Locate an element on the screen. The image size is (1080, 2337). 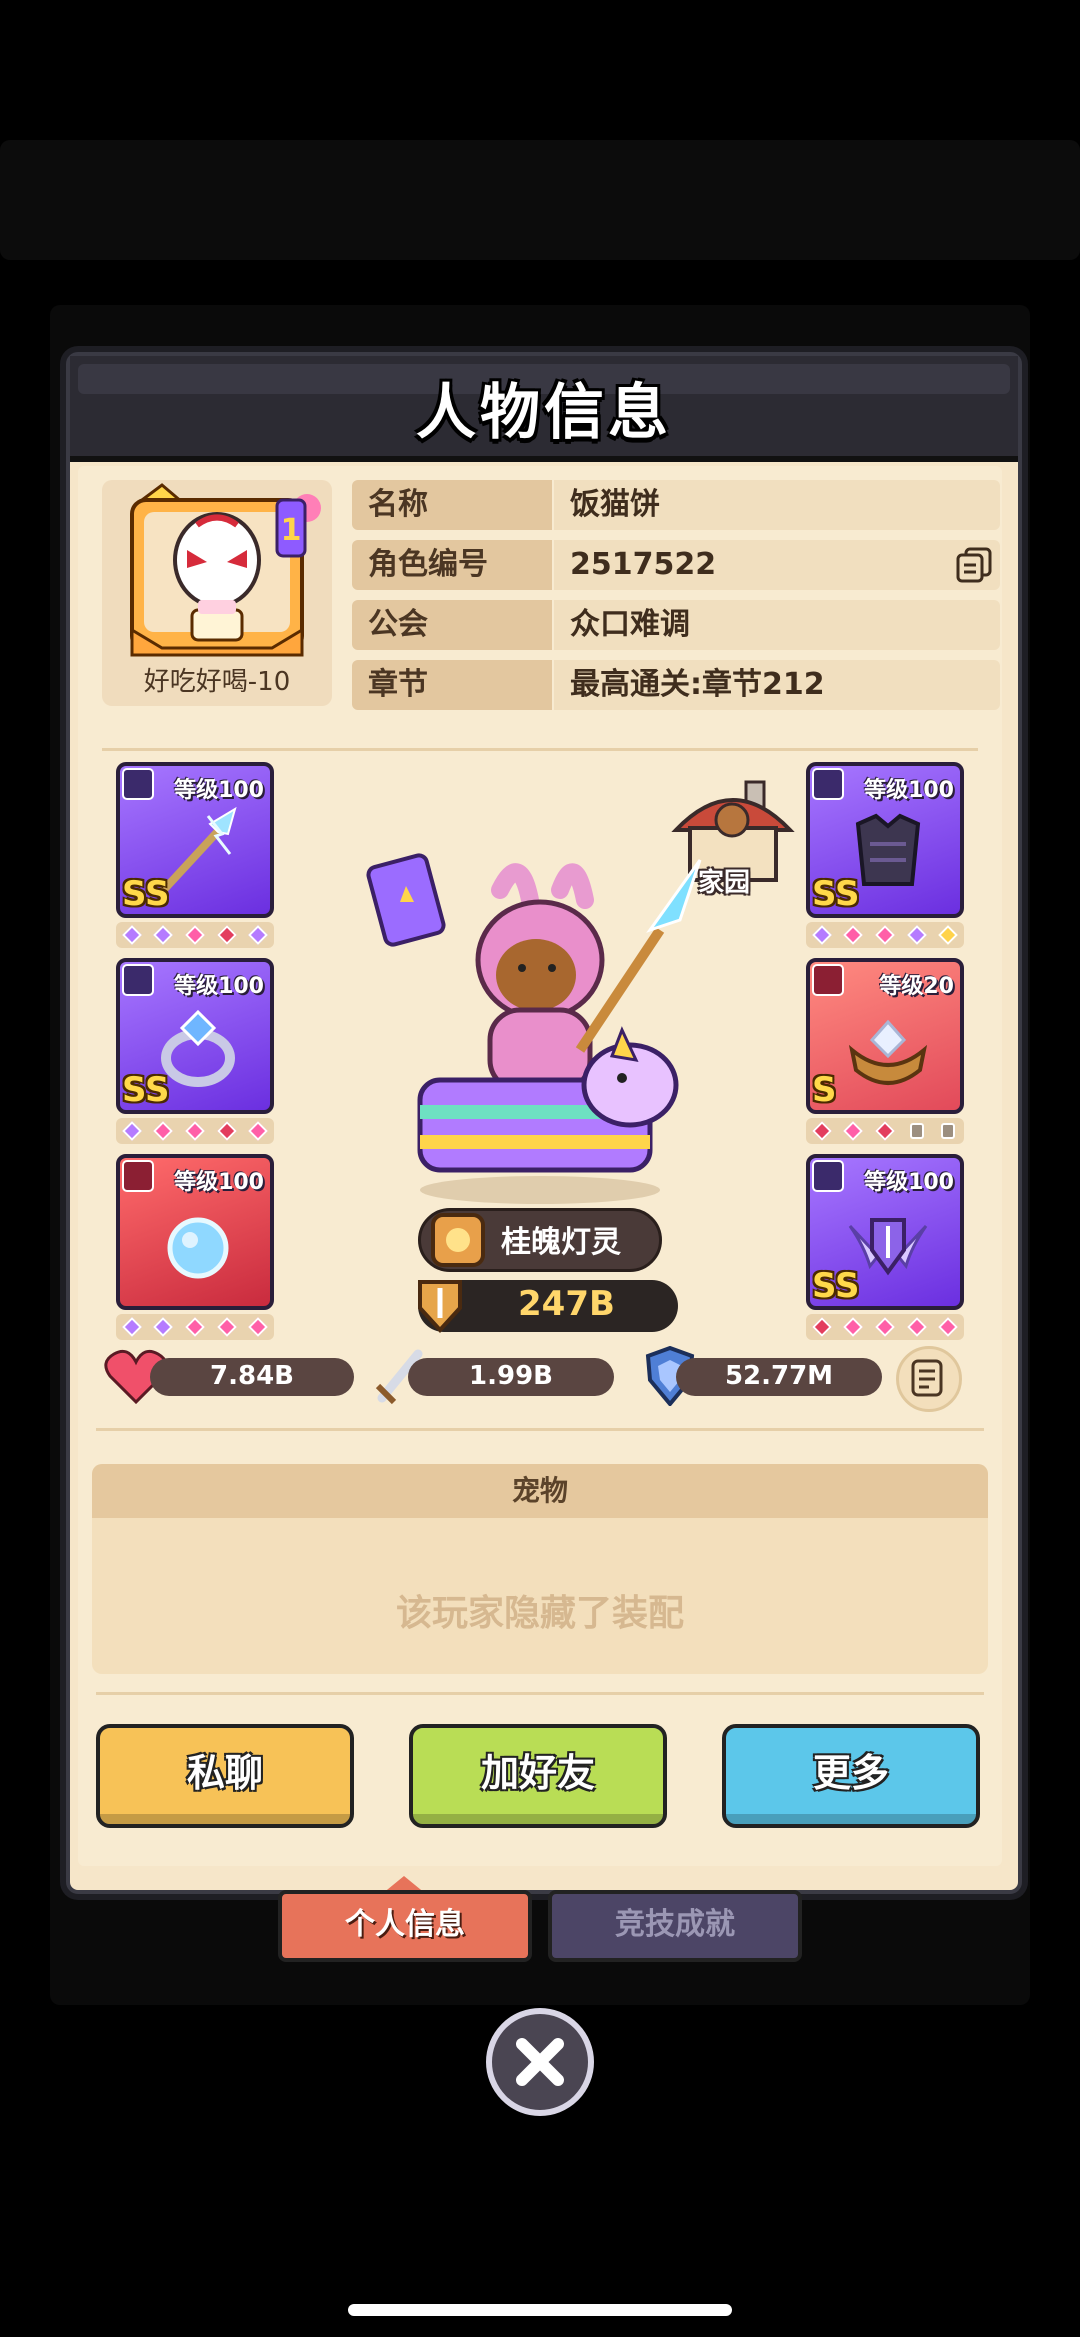
shield-type-icon is located at coordinates (828, 1176).